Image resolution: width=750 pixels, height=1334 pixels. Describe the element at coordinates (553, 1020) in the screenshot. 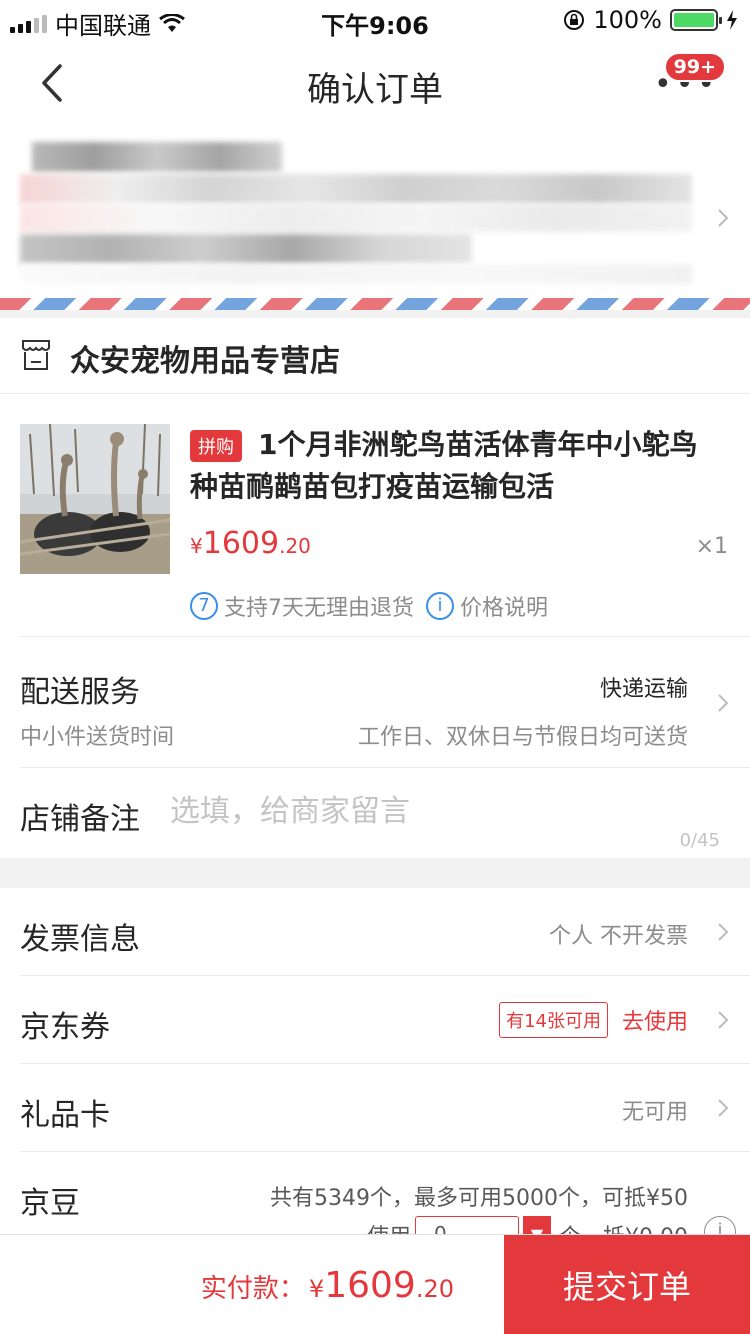

I see `coupon-available-badge: 有14张可用` at that location.